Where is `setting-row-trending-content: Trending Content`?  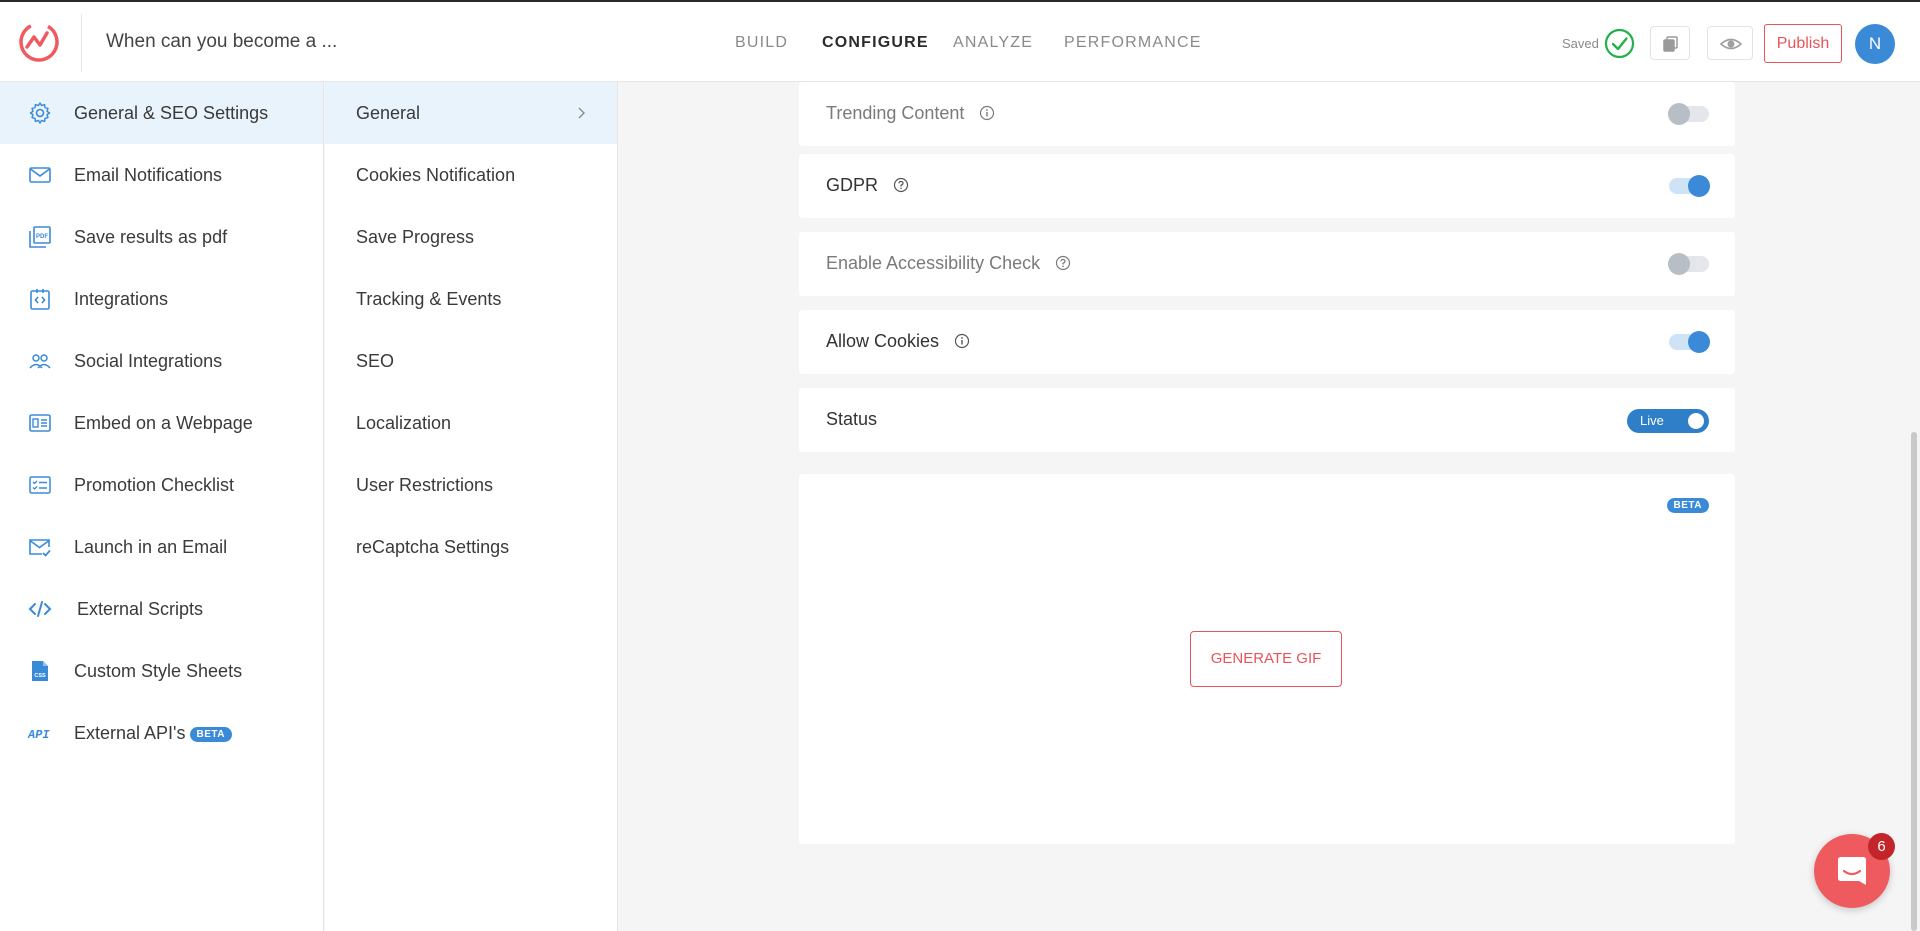 setting-row-trending-content: Trending Content is located at coordinates (1267, 114).